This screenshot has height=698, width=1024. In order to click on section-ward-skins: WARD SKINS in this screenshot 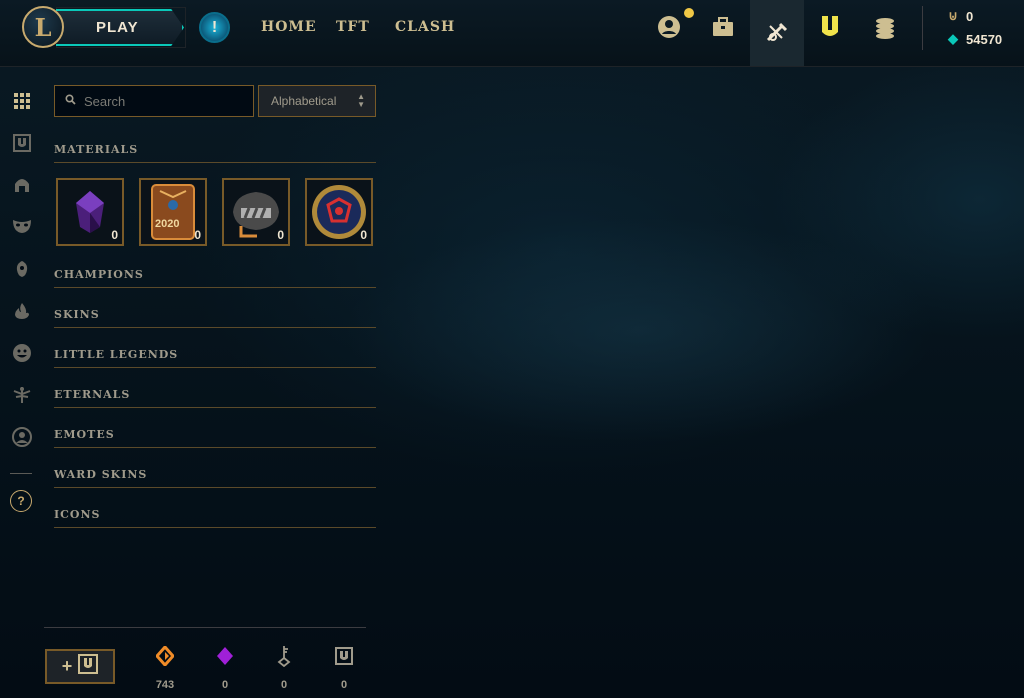, I will do `click(215, 478)`.